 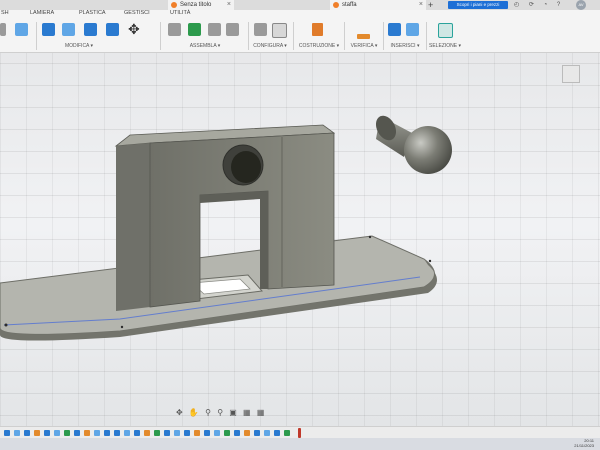 What do you see at coordinates (412, 29) in the screenshot?
I see `insert-image-icon` at bounding box center [412, 29].